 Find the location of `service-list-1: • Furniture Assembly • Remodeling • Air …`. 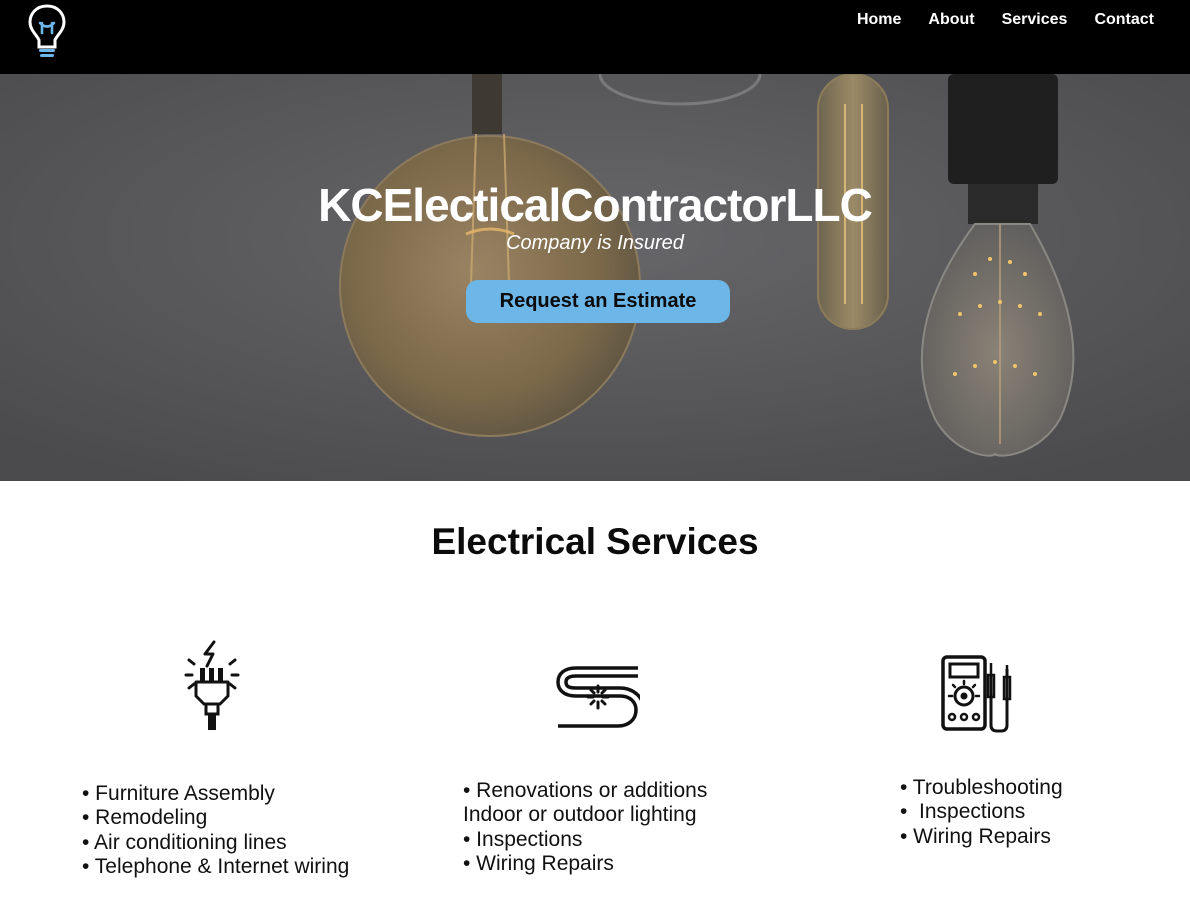

service-list-1: • Furniture Assembly • Remodeling • Air … is located at coordinates (215, 830).